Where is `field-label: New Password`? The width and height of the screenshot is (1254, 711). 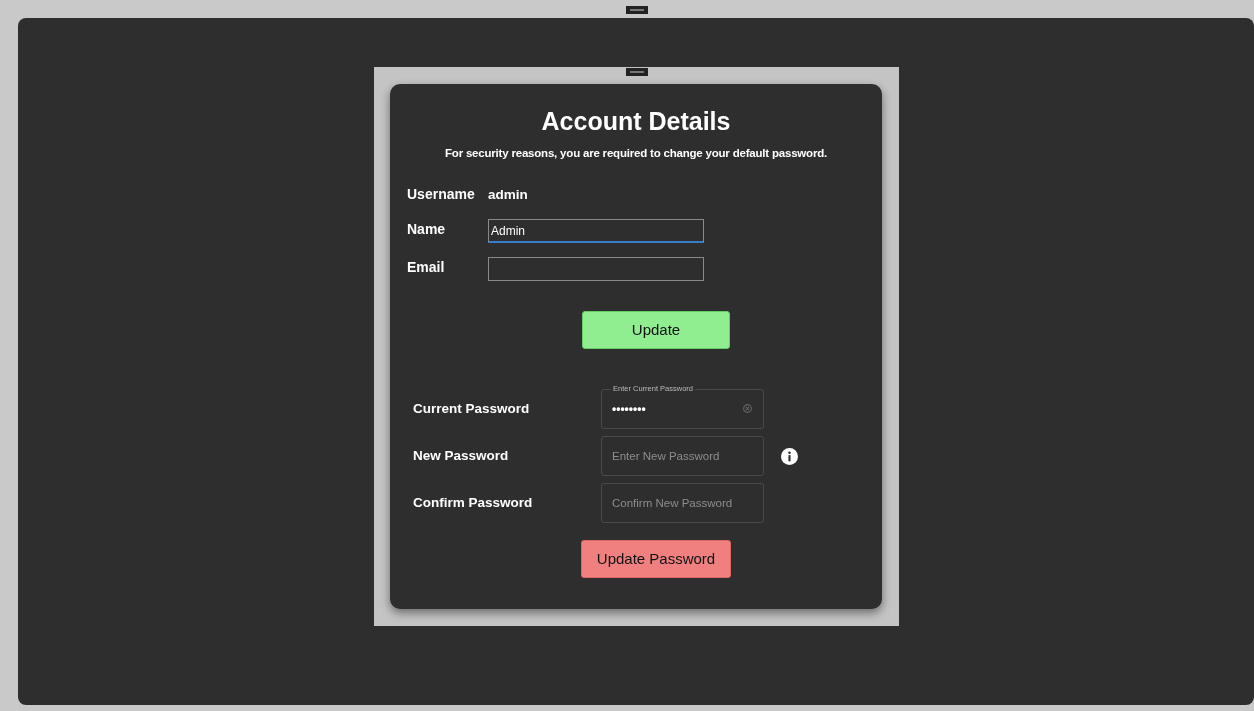 field-label: New Password is located at coordinates (461, 456).